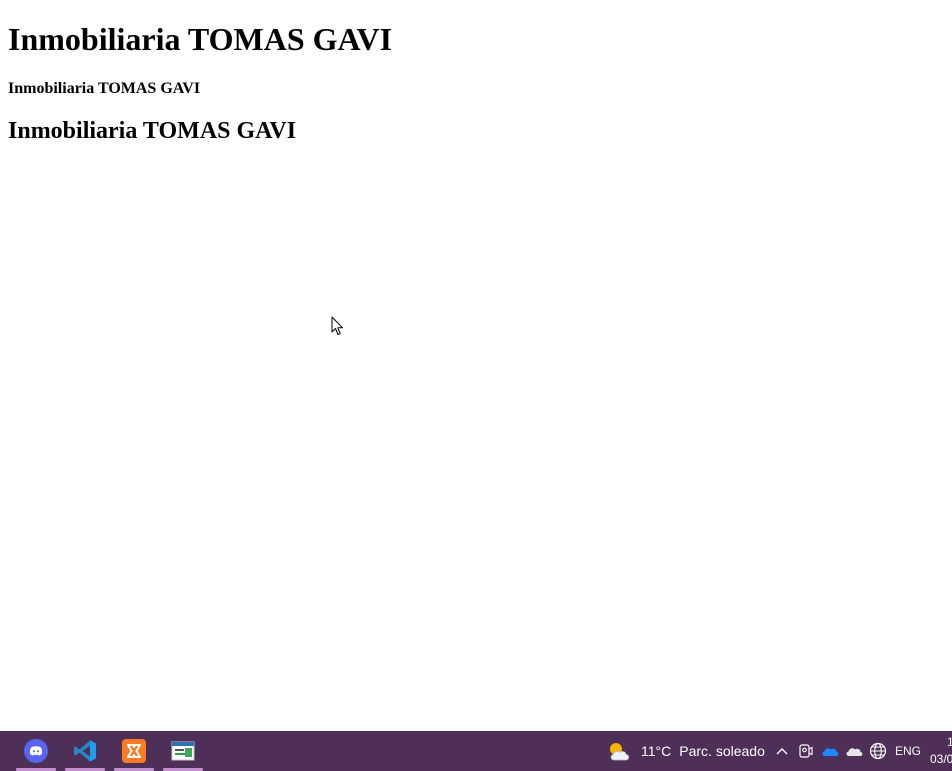 Image resolution: width=952 pixels, height=771 pixels. I want to click on input-language-indicator: ENG, so click(908, 751).